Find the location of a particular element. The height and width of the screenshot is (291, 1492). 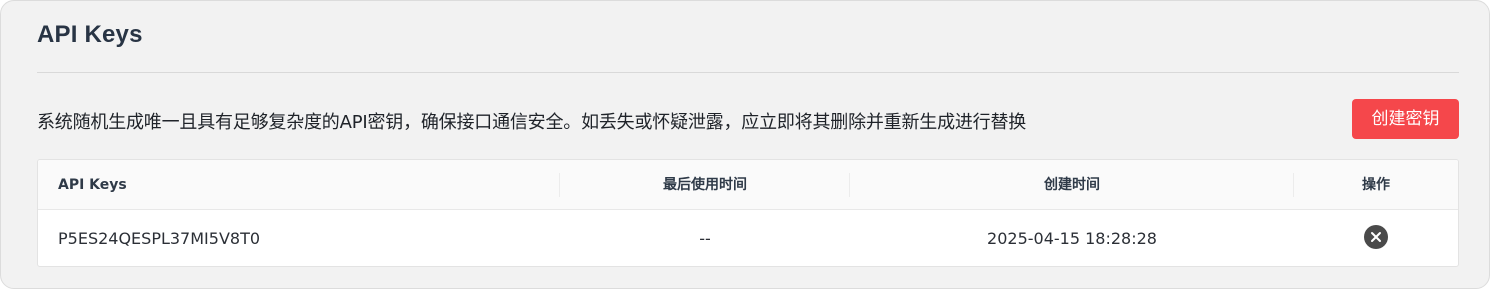

actions-cell is located at coordinates (1376, 238).